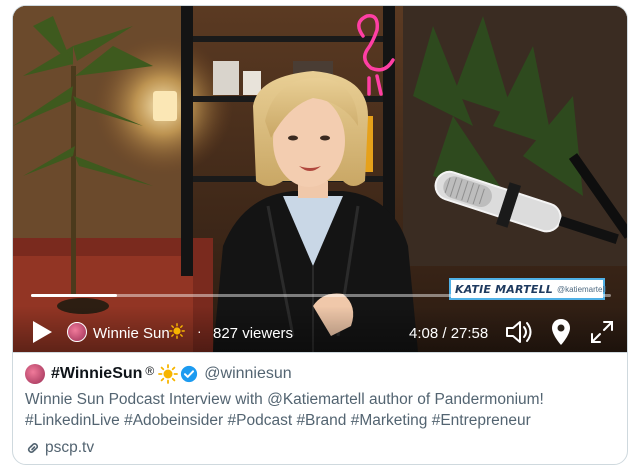 The image size is (640, 472). Describe the element at coordinates (247, 374) in the screenshot. I see `author-handle: @winniesun` at that location.